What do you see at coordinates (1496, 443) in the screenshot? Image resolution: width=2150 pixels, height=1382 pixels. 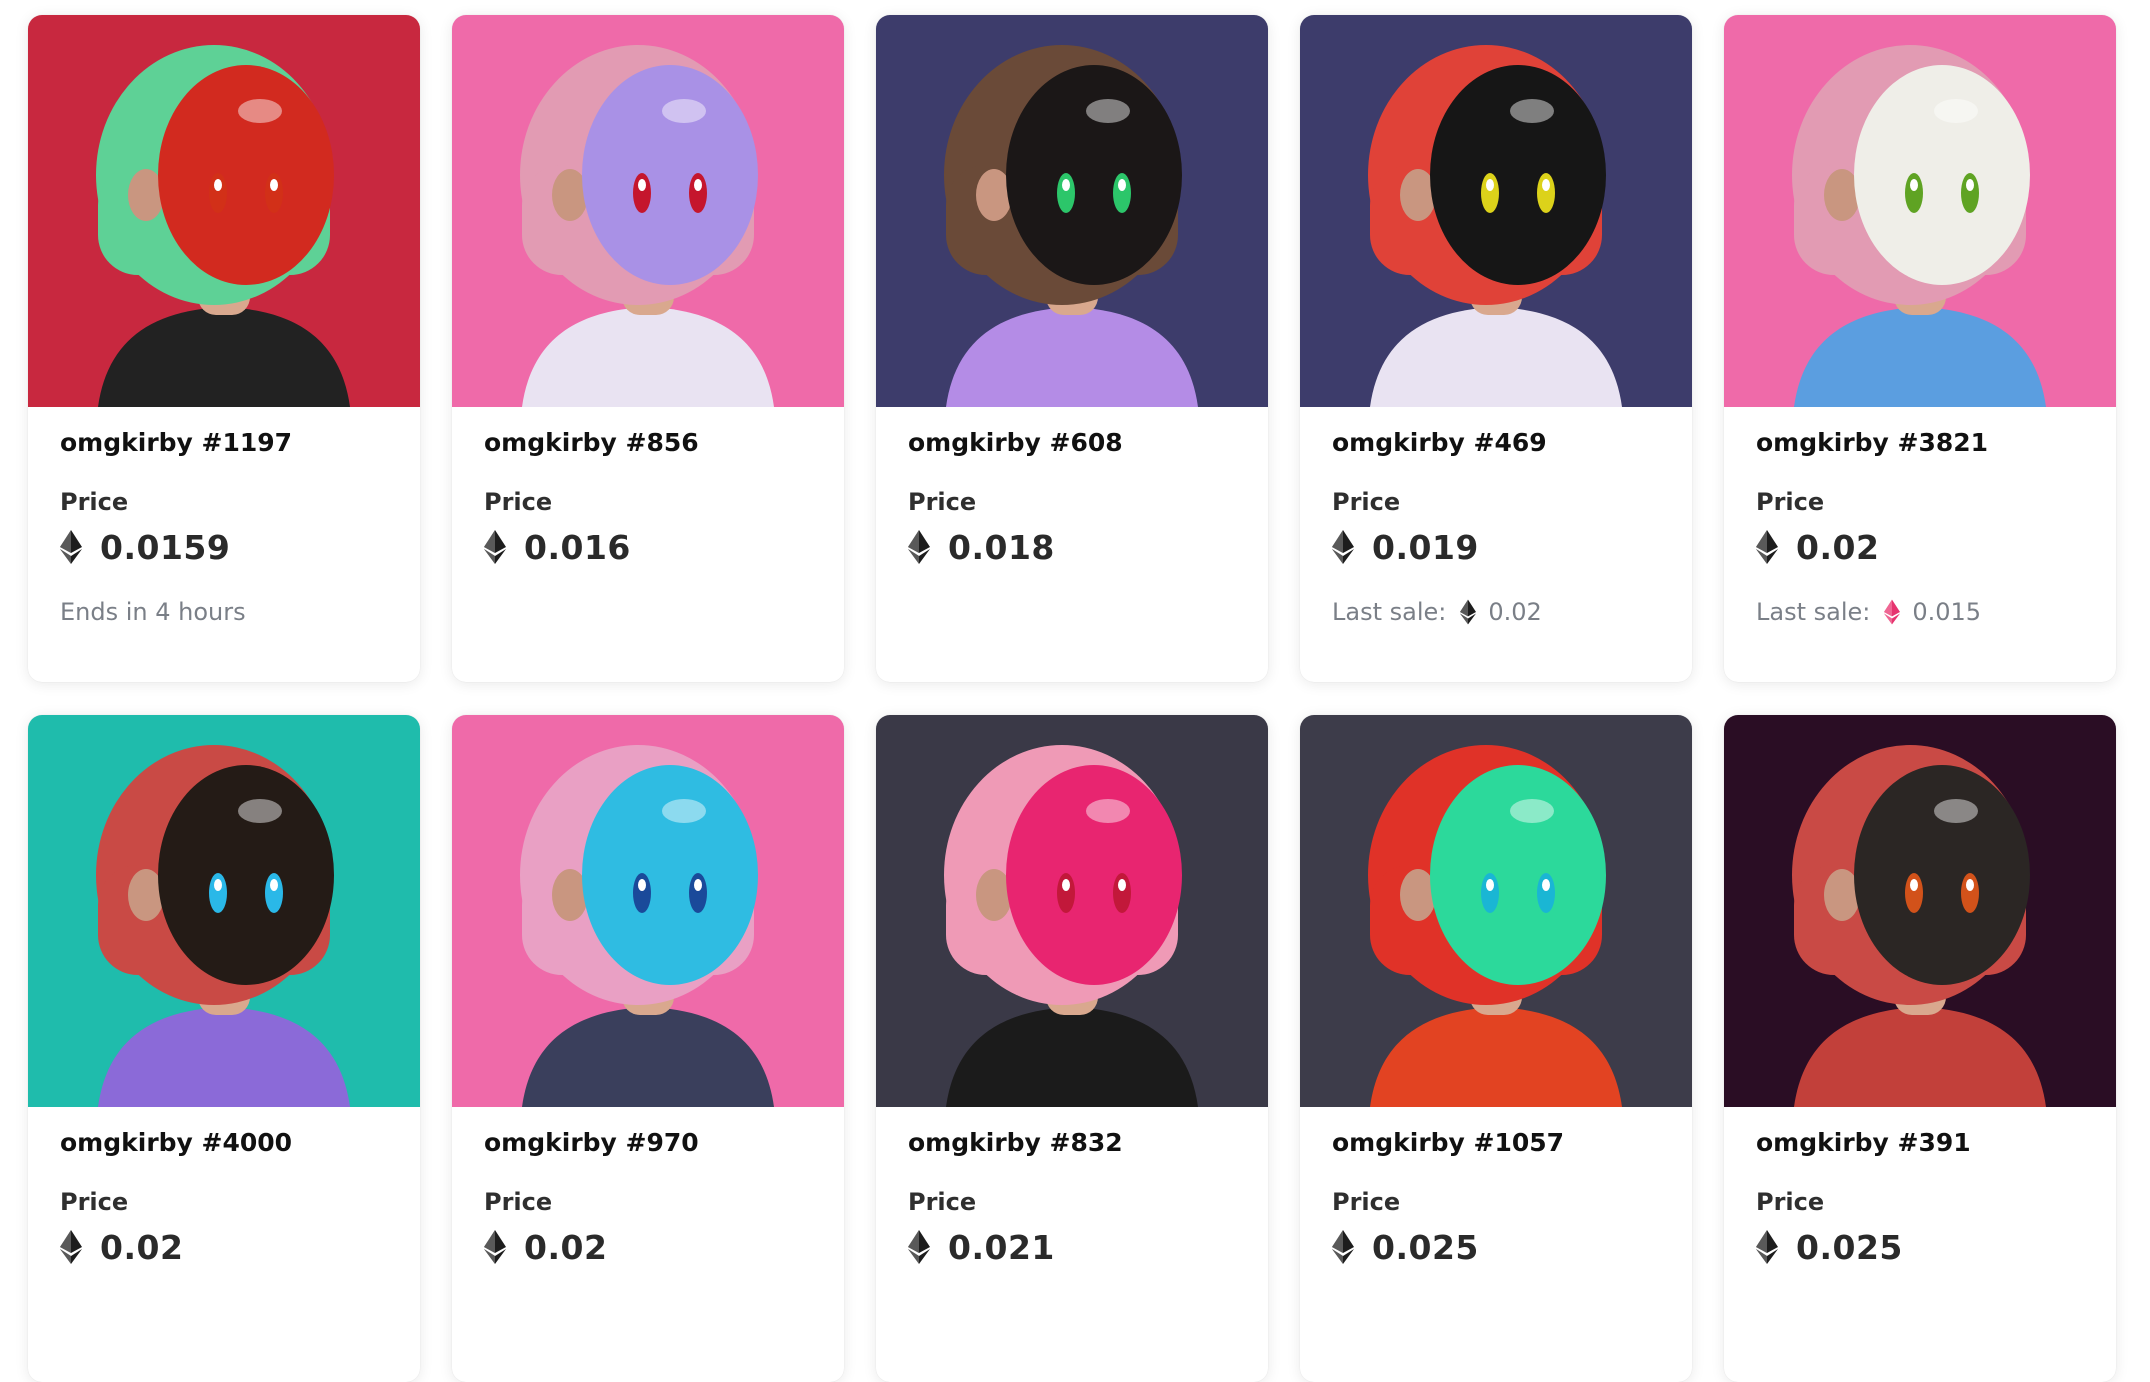 I see `nft-title: omgkirby #469` at bounding box center [1496, 443].